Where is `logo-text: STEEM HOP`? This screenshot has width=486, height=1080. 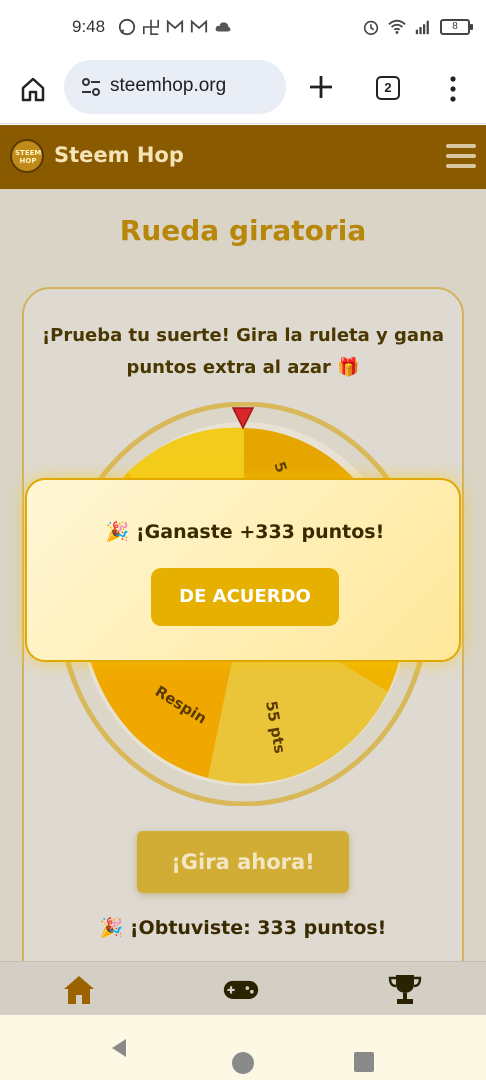 logo-text: STEEM HOP is located at coordinates (28, 157).